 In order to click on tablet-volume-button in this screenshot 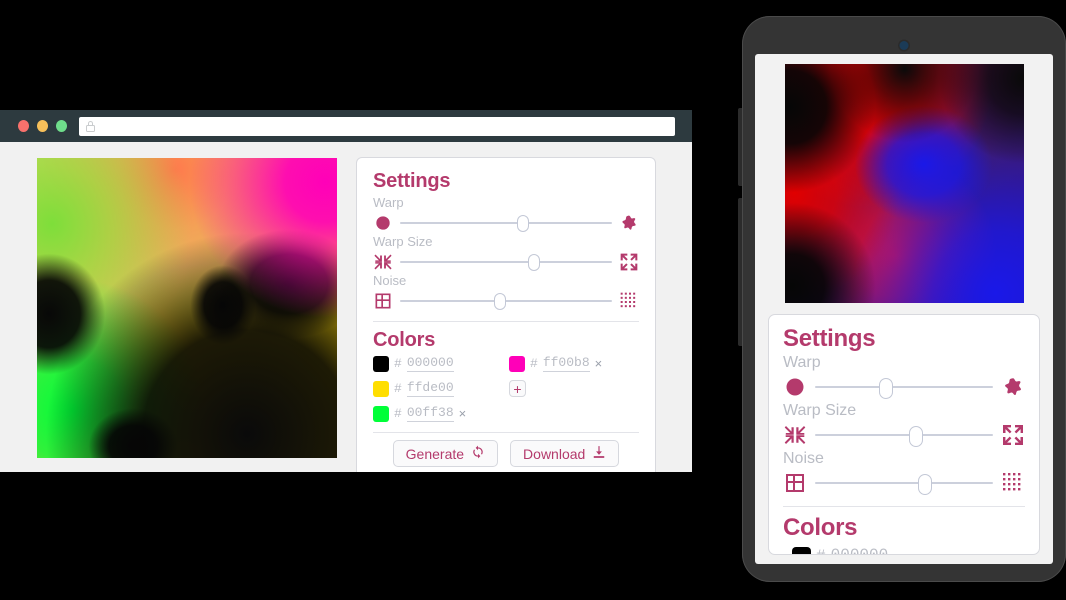, I will do `click(740, 147)`.